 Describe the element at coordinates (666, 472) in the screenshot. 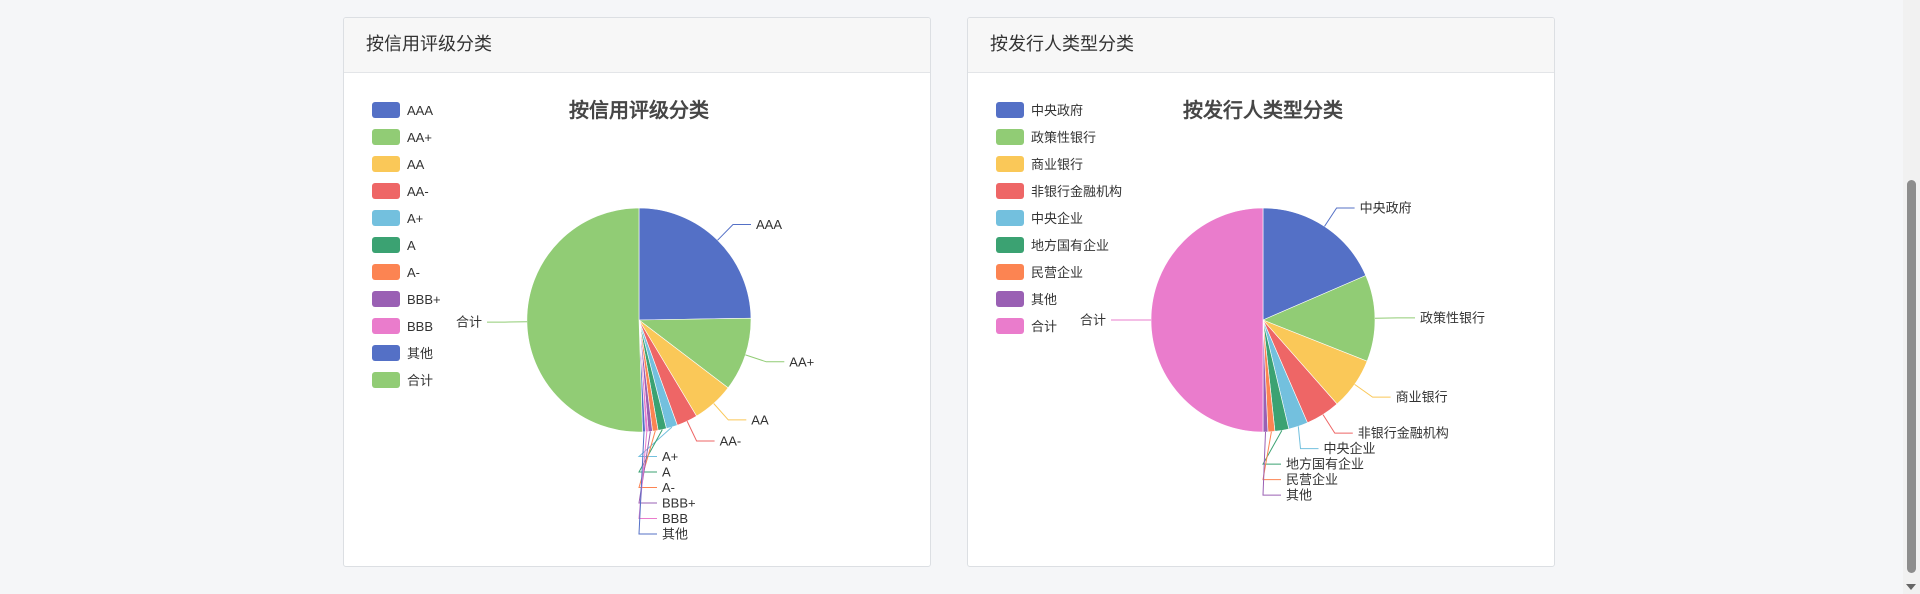

I see `slice-label: A` at that location.